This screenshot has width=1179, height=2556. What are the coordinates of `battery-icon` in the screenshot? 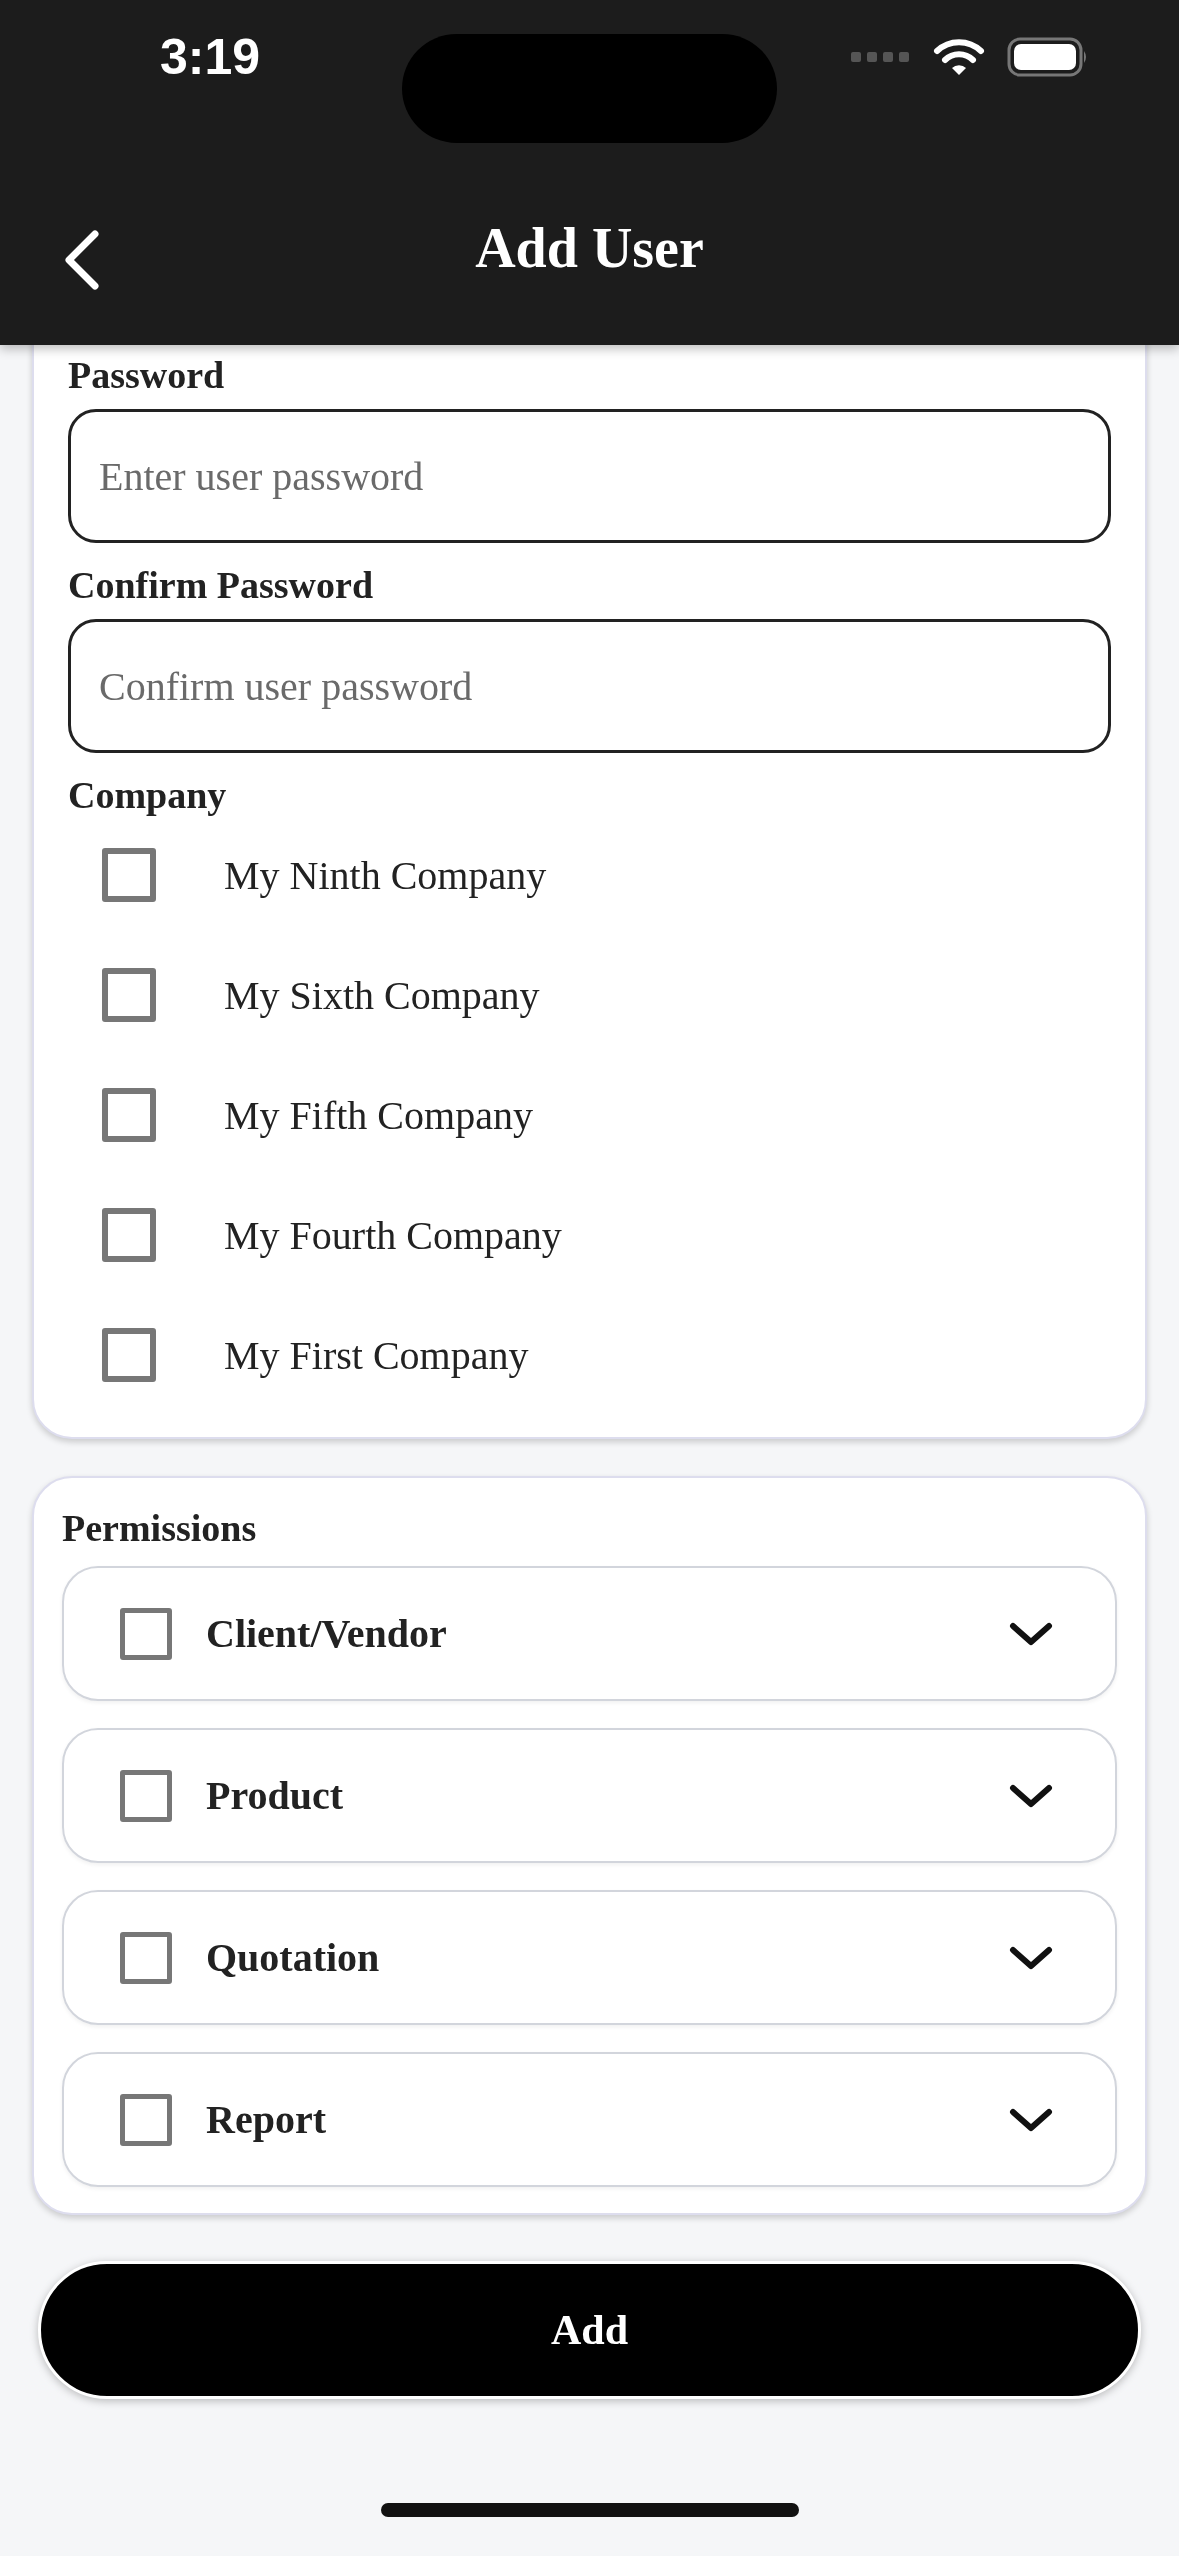 It's located at (1048, 57).